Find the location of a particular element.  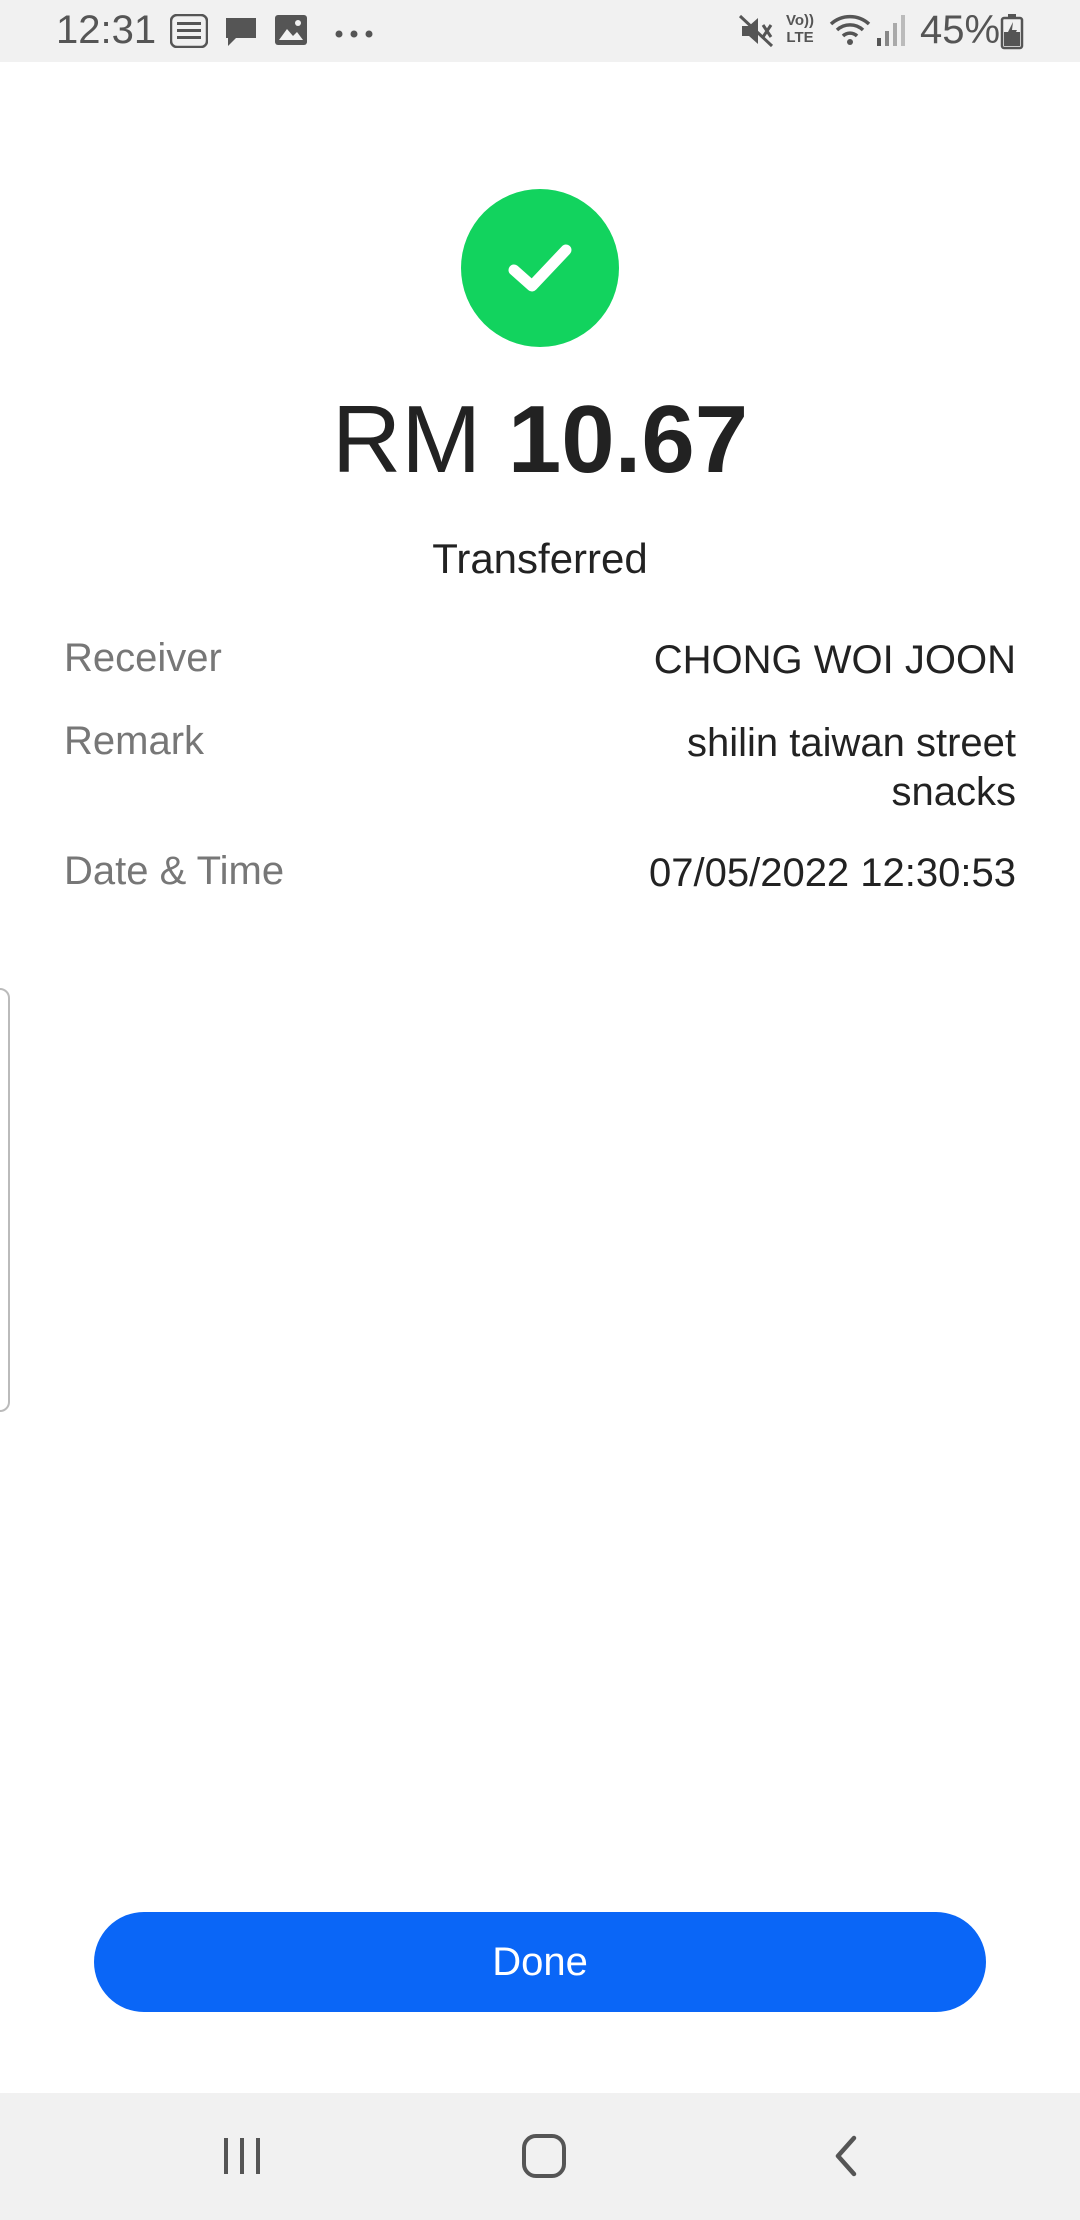

volte-line2: LTE is located at coordinates (800, 37).